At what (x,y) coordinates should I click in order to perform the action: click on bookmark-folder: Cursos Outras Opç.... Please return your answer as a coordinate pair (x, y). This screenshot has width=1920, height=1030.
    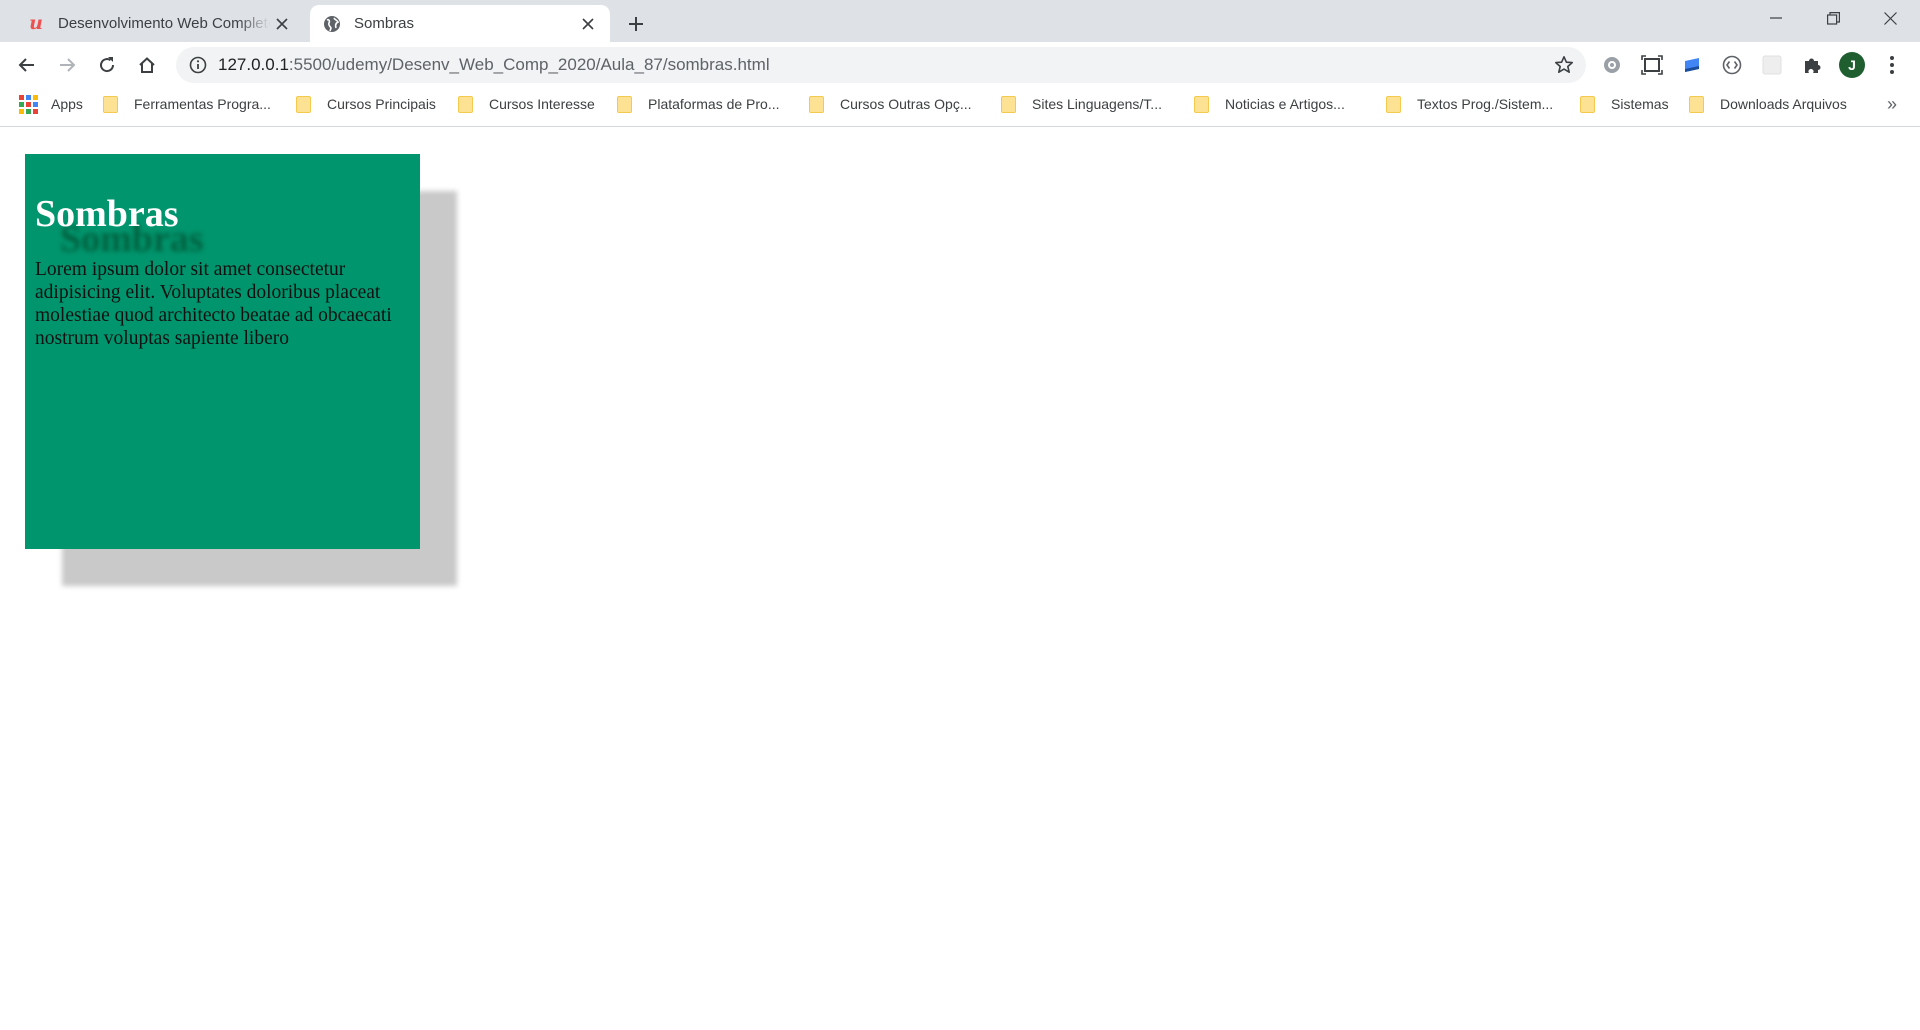
    Looking at the image, I should click on (890, 104).